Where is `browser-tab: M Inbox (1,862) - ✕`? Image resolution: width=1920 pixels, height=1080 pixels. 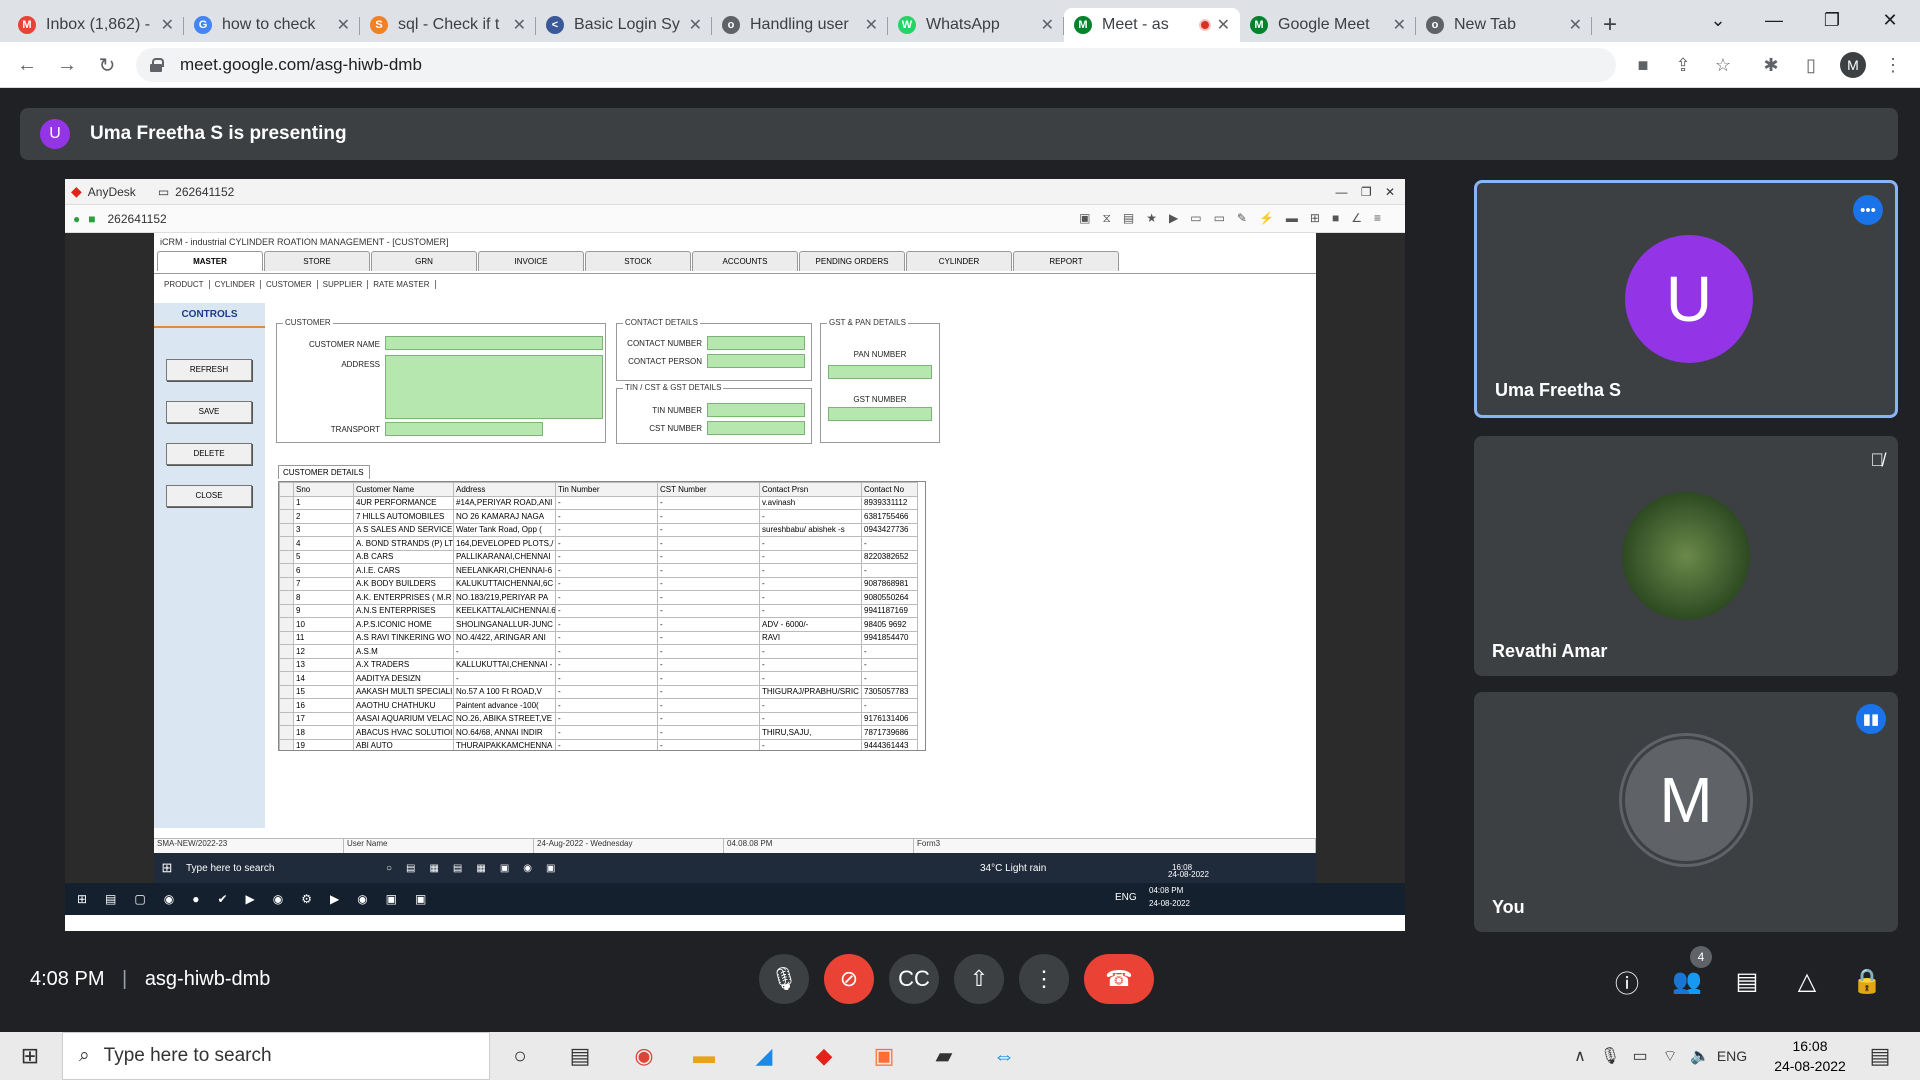 browser-tab: M Inbox (1,862) - ✕ is located at coordinates (96, 25).